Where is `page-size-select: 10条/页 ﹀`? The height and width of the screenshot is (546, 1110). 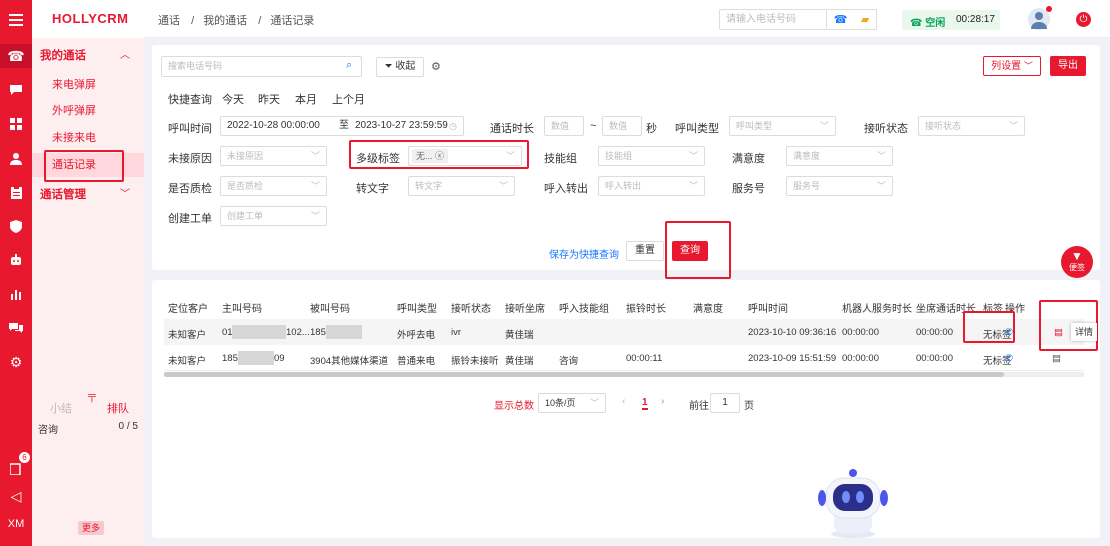 page-size-select: 10条/页 ﹀ is located at coordinates (572, 403).